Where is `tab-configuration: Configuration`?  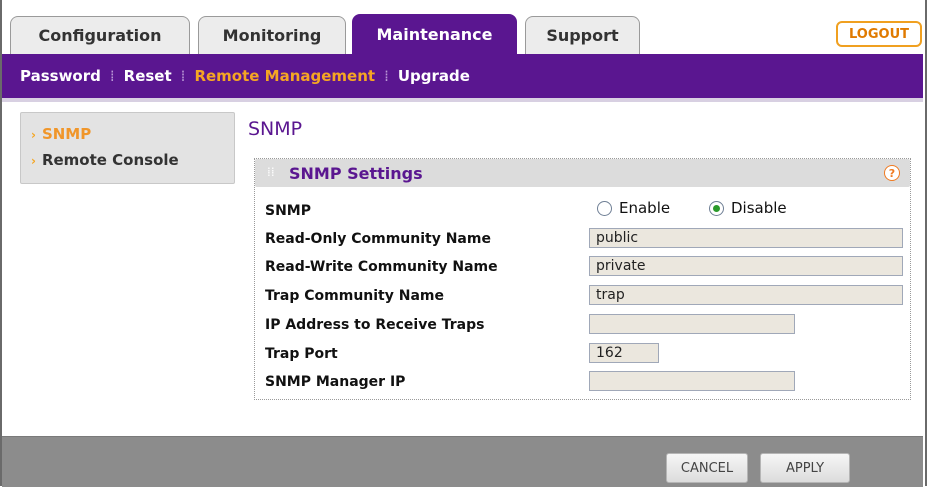
tab-configuration: Configuration is located at coordinates (100, 35).